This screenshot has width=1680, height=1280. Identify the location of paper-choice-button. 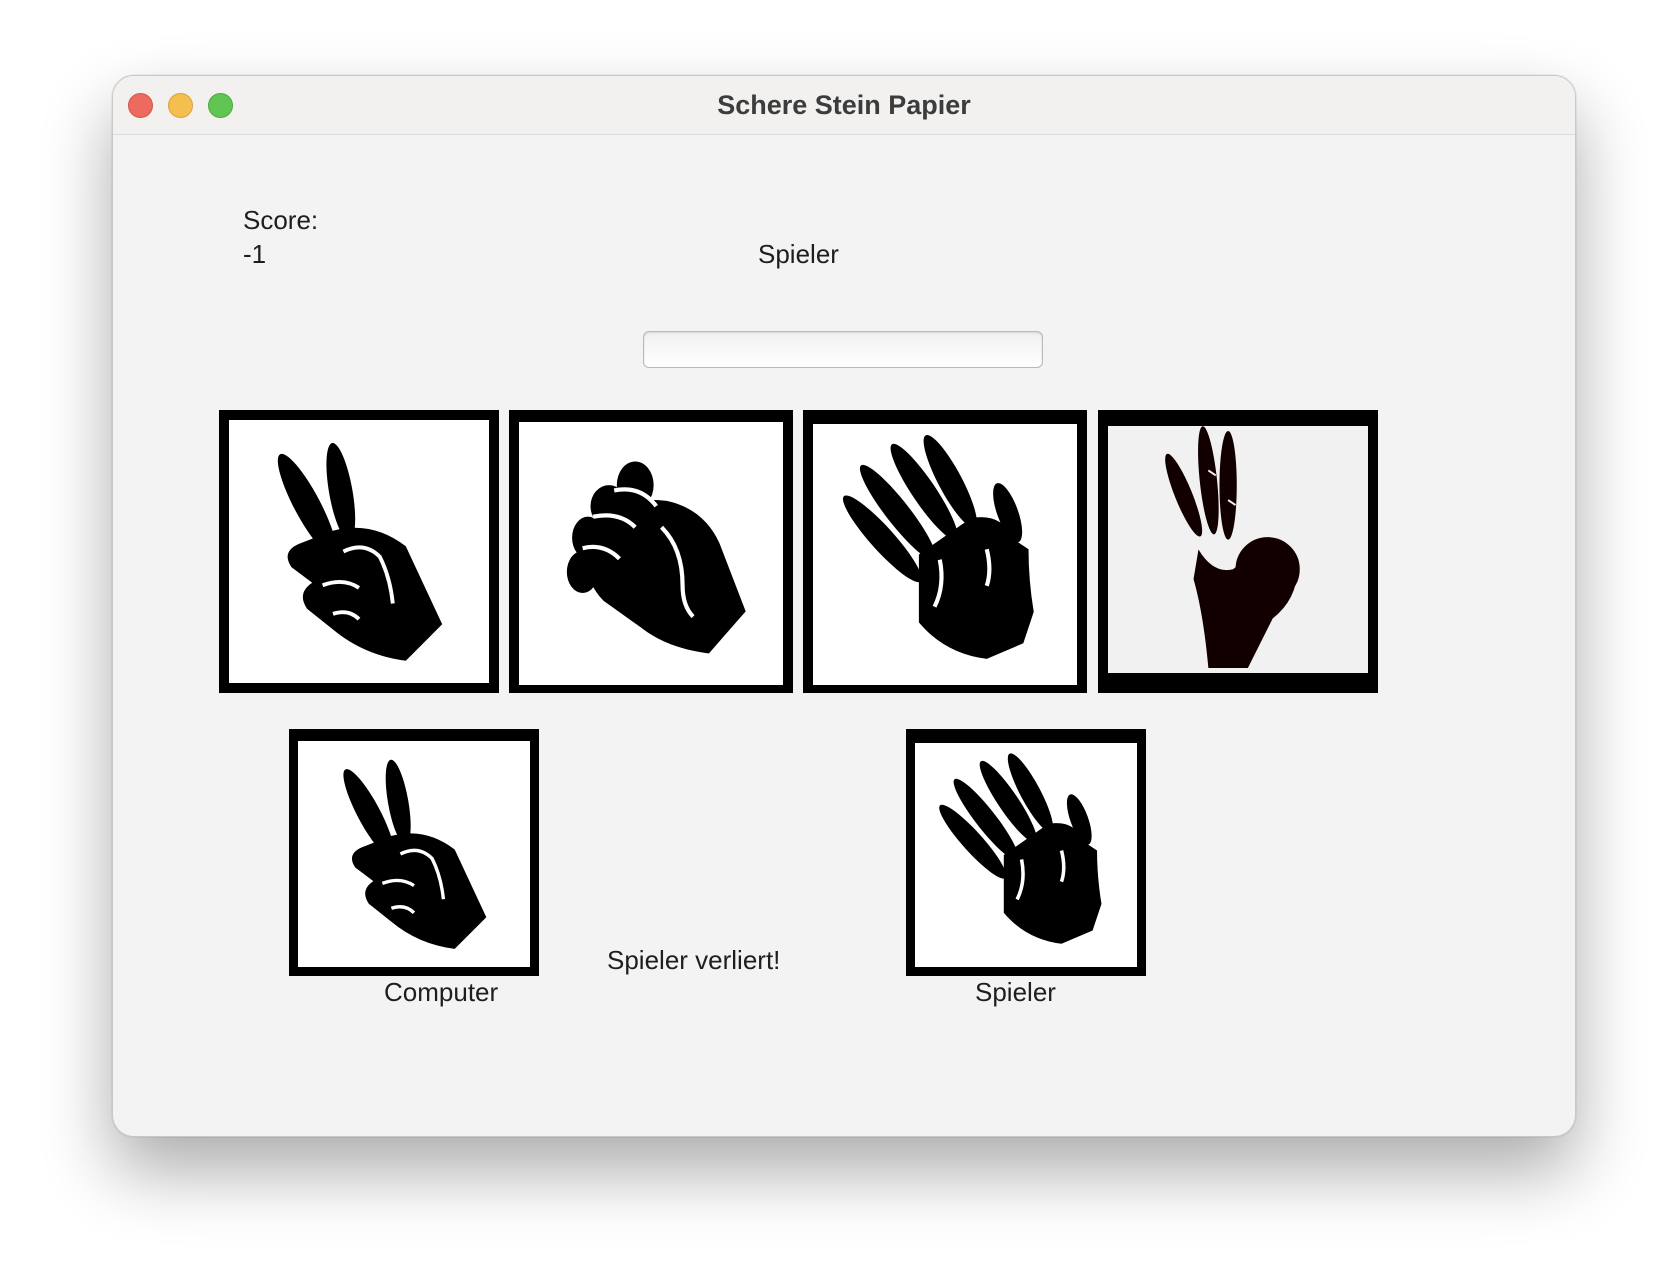
(945, 551).